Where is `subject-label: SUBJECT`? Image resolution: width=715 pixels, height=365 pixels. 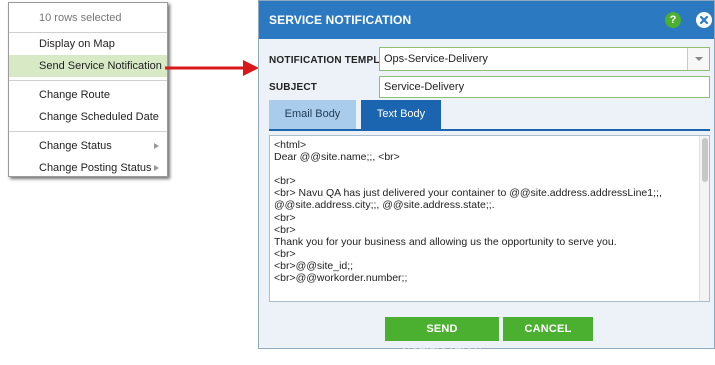
subject-label: SUBJECT is located at coordinates (293, 87).